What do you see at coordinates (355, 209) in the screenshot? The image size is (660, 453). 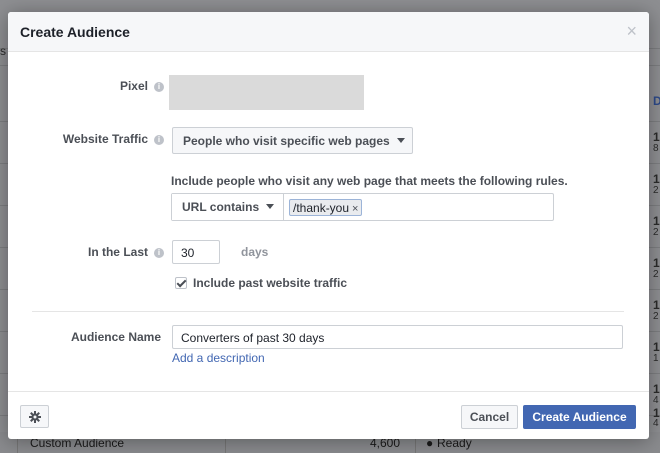 I see `remove-token-icon: ×` at bounding box center [355, 209].